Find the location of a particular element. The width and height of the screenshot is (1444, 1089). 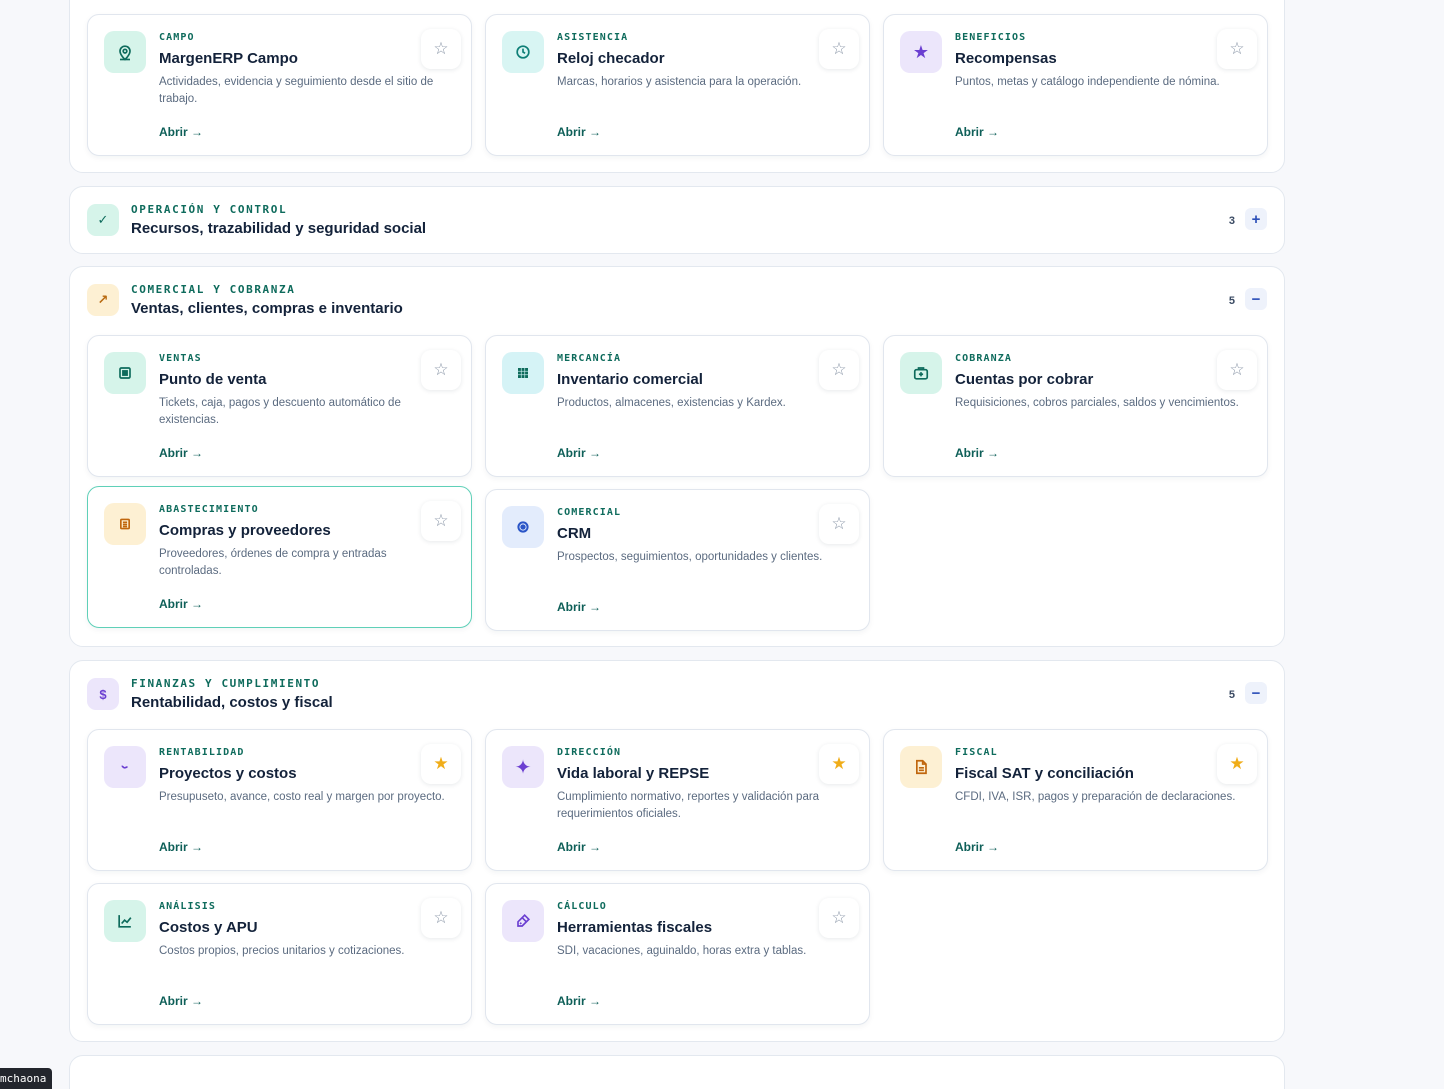

card-title: Herramientas fiscales is located at coordinates (635, 927).